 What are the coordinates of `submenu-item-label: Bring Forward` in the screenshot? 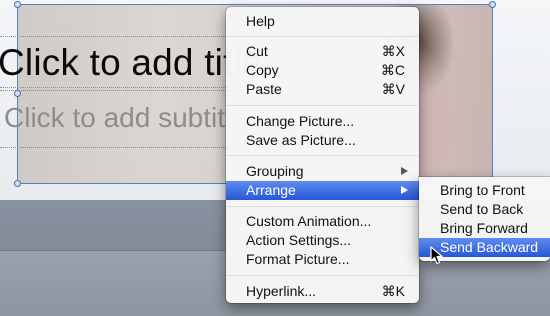 It's located at (484, 228).